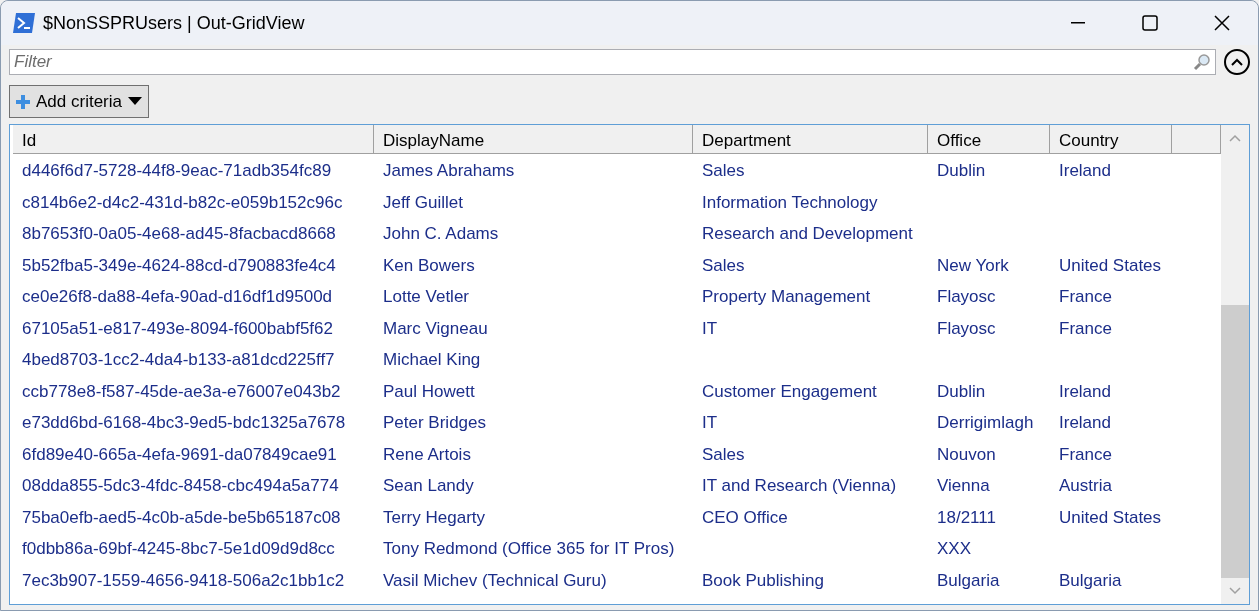  What do you see at coordinates (1222, 23) in the screenshot?
I see `close-icon` at bounding box center [1222, 23].